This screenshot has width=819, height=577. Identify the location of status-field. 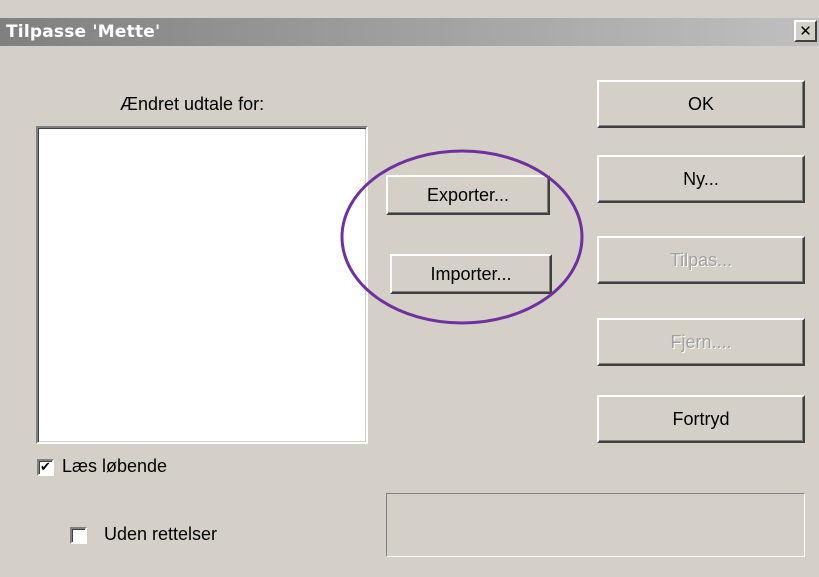
(595, 525).